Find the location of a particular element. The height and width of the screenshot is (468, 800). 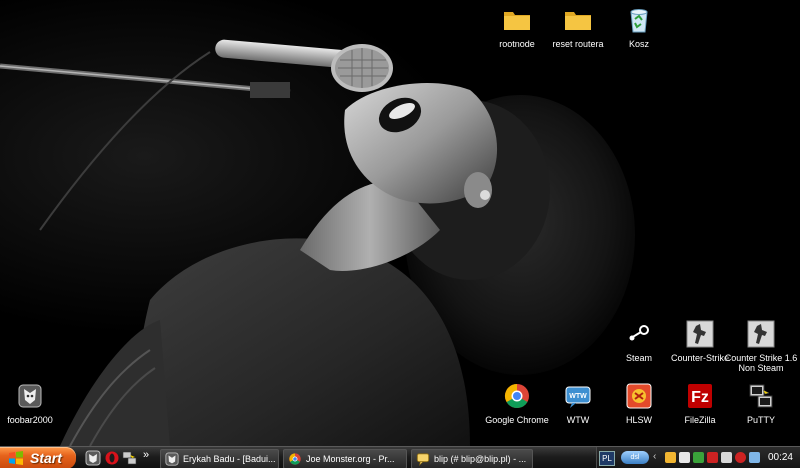

filezilla-icon: Fz is located at coordinates (700, 396).